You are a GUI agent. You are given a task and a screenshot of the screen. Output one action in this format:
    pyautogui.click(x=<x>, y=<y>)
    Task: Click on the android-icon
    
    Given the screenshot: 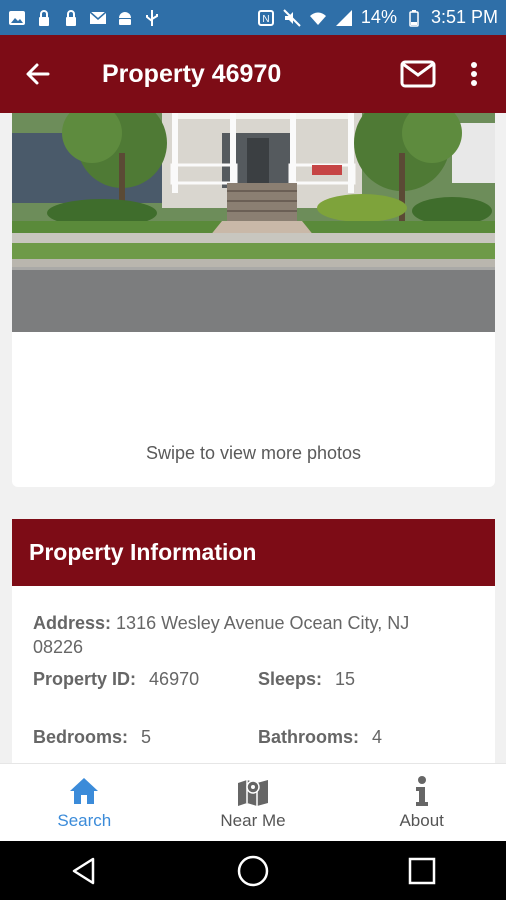 What is the action you would take?
    pyautogui.click(x=125, y=18)
    